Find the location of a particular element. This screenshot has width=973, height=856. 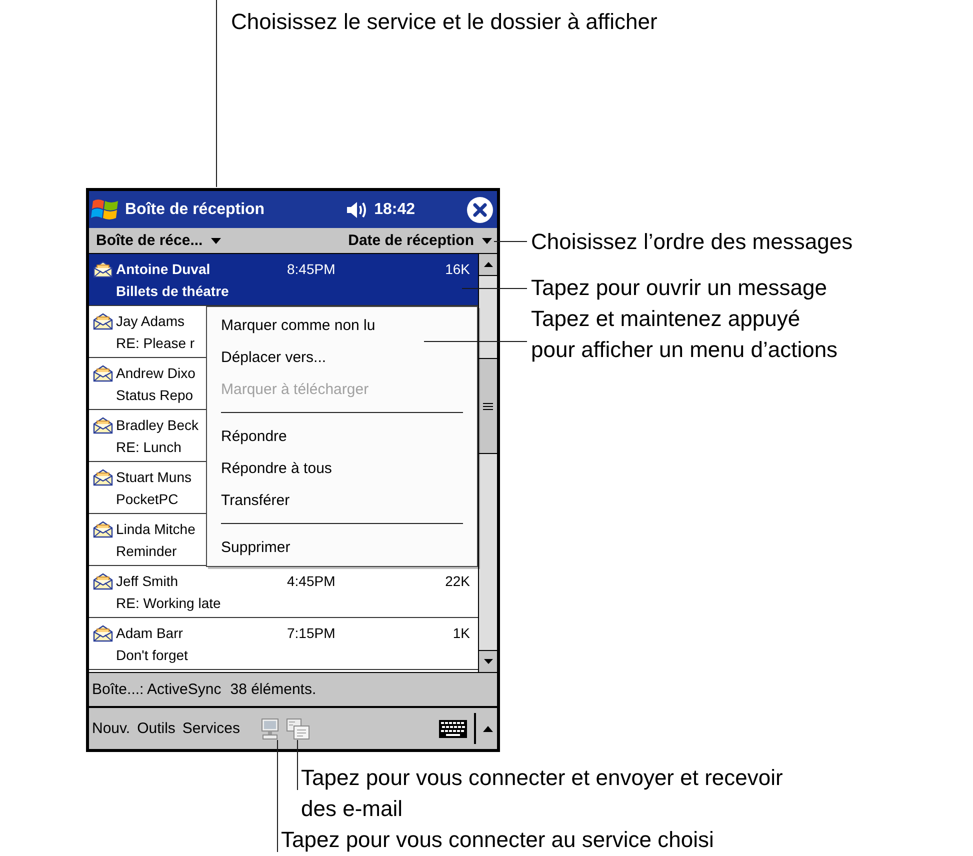

scroll-up-button is located at coordinates (488, 265).